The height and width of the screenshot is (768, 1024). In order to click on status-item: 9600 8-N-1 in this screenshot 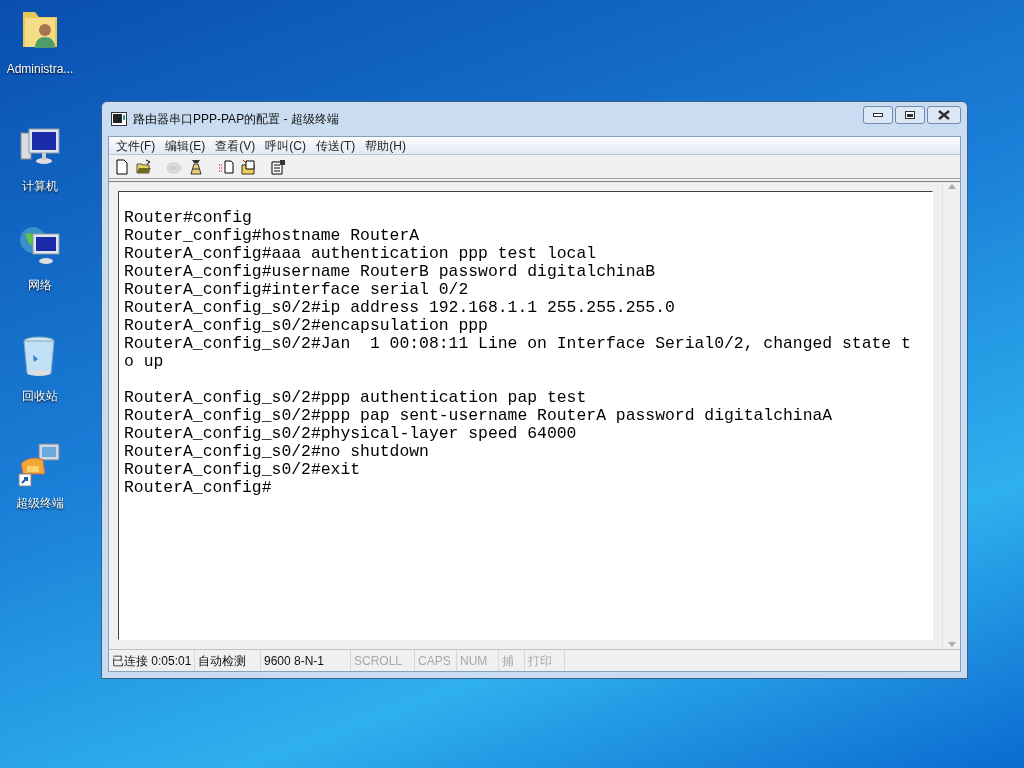, I will do `click(306, 660)`.